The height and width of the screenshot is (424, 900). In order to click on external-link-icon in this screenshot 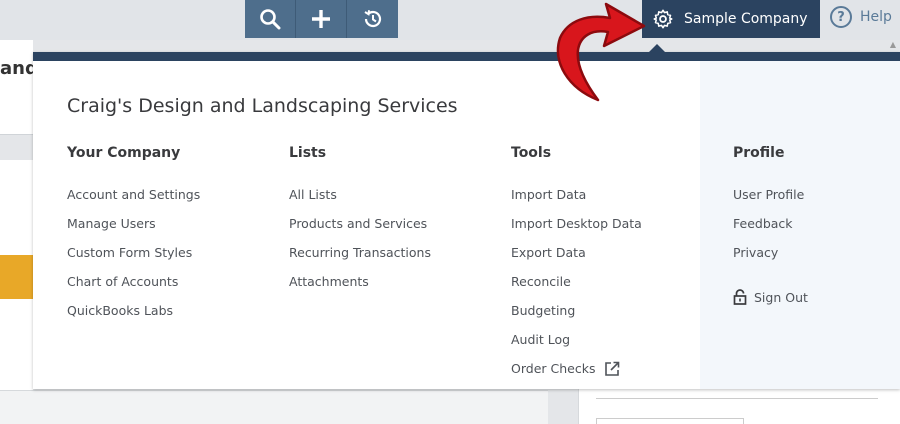, I will do `click(612, 369)`.